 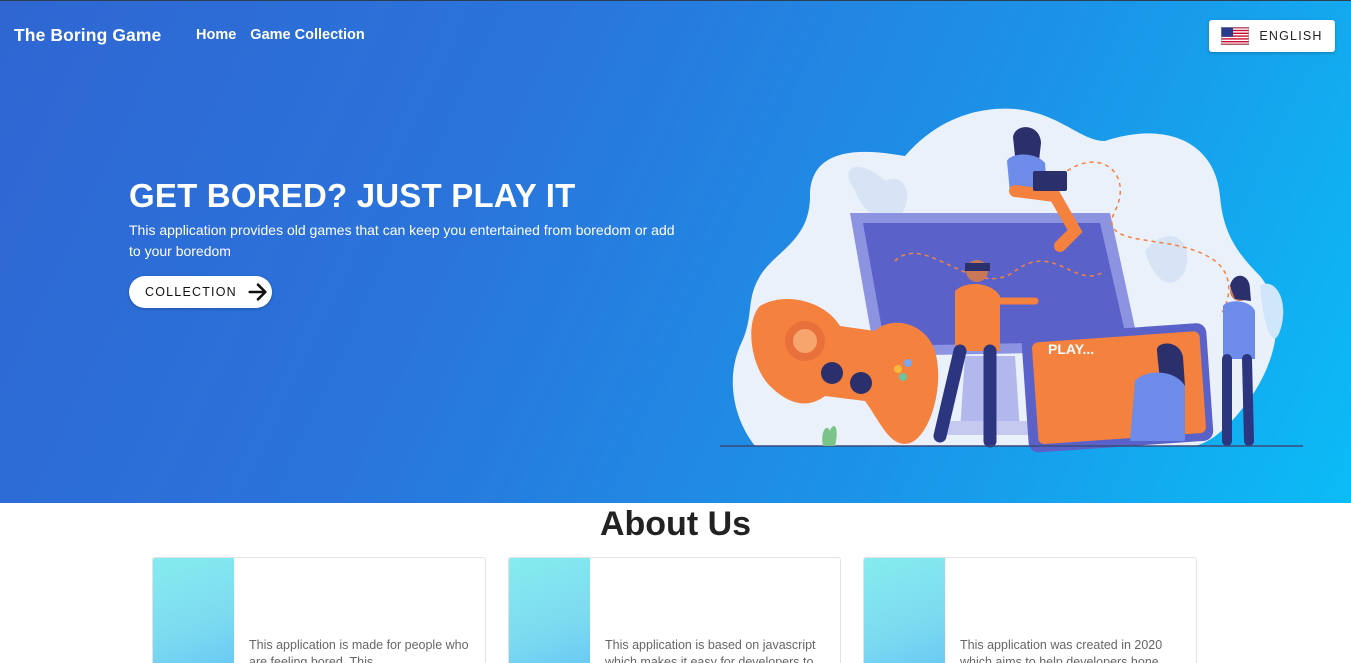 I want to click on brand-logo: The Boring Game, so click(x=87, y=35).